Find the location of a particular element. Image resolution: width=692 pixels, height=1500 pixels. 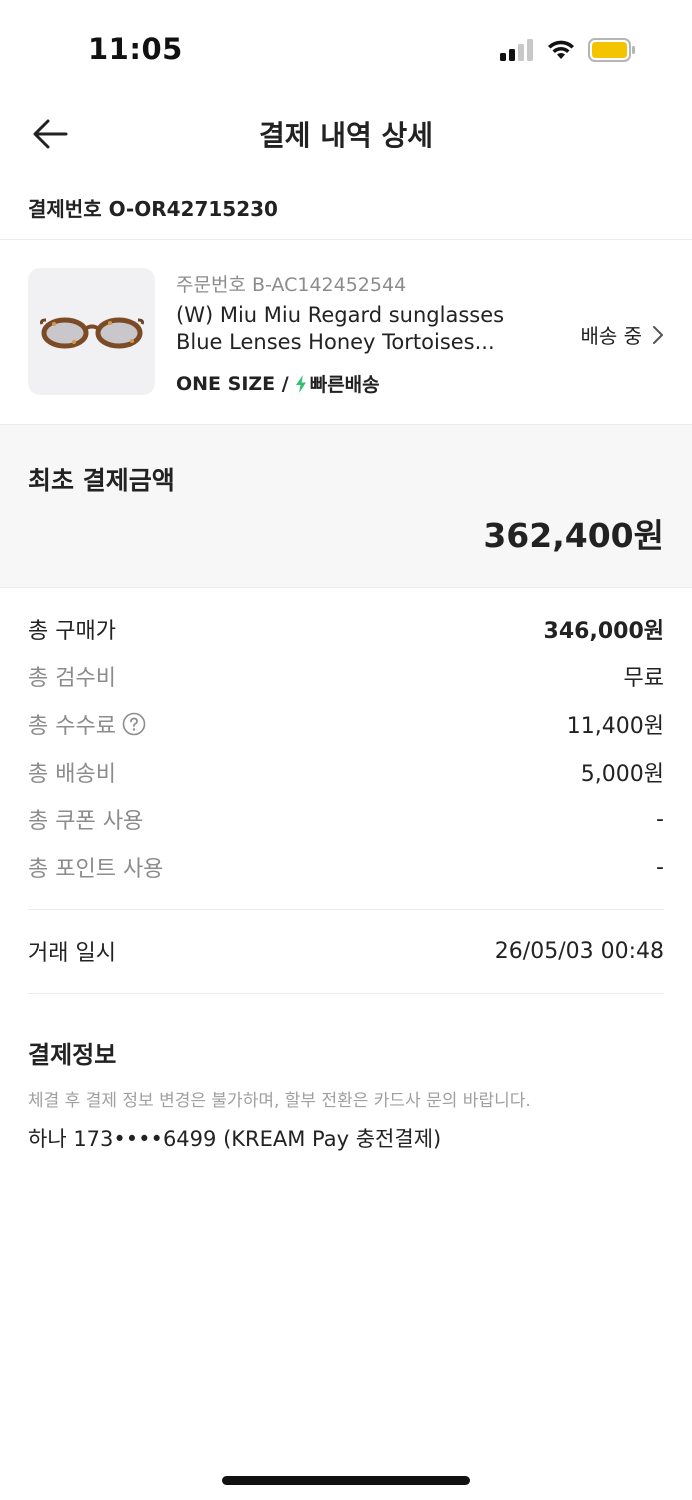

payment-number: 결제번호 O-OR42715230 is located at coordinates (153, 209).